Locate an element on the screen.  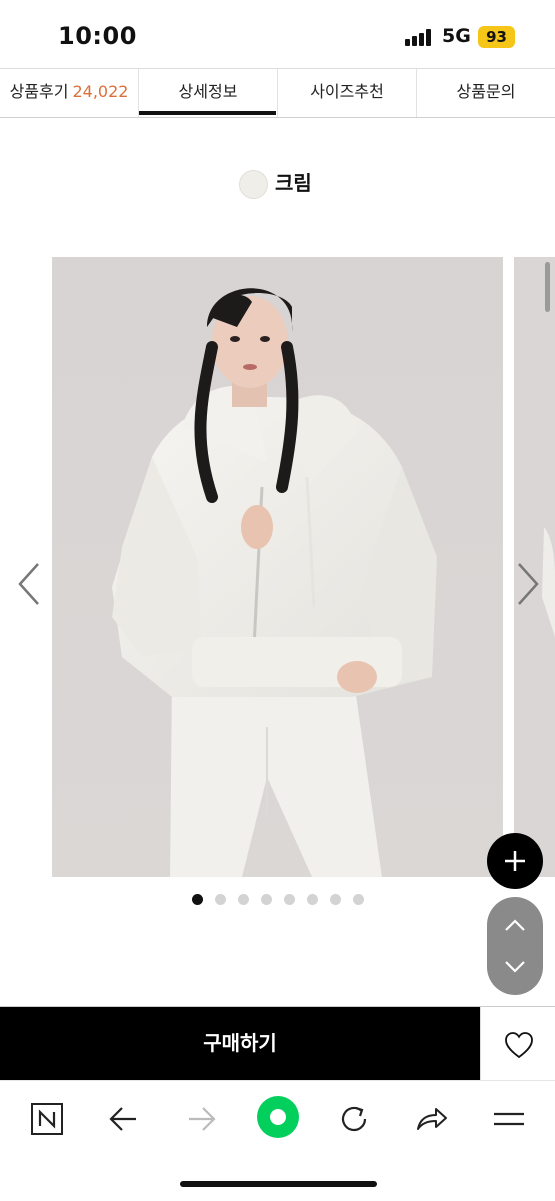
status-time: 10:00 is located at coordinates (97, 36).